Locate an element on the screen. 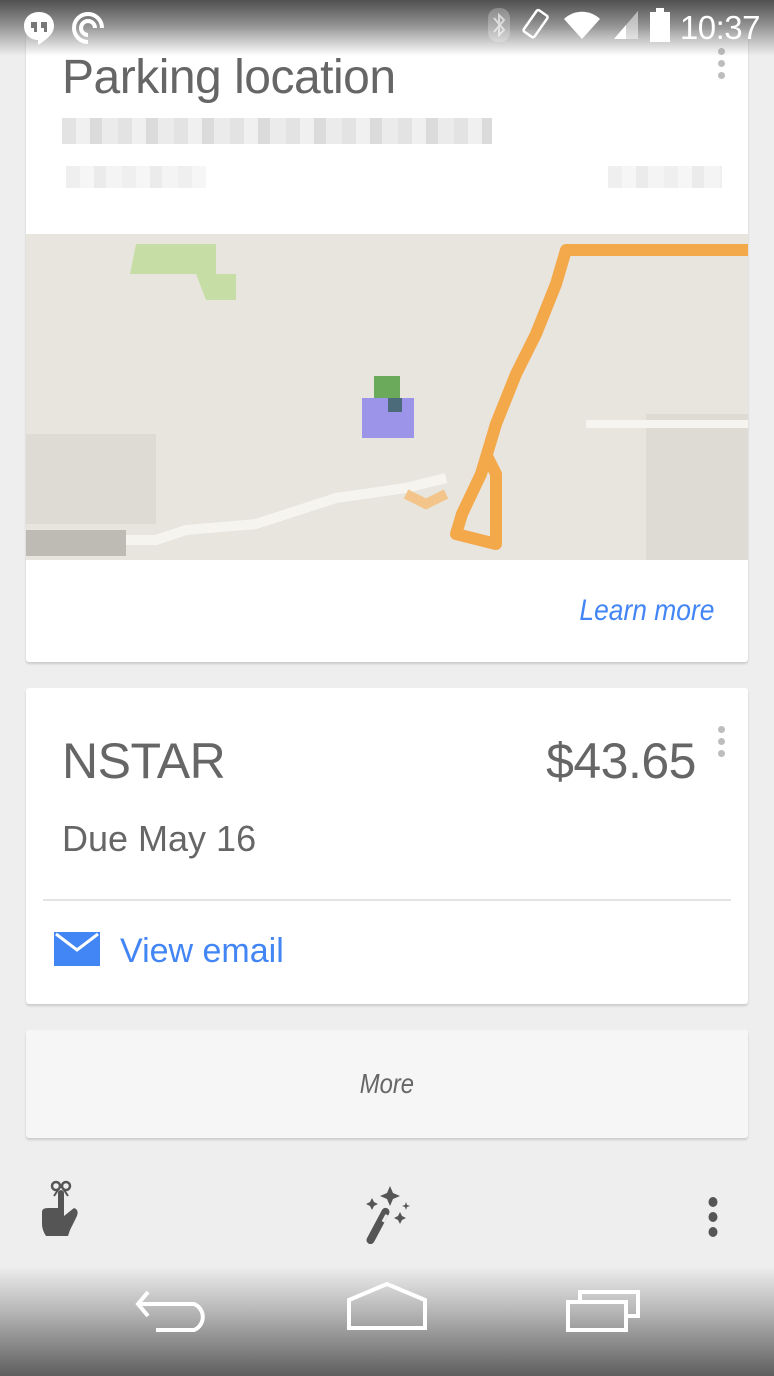  back-button is located at coordinates (172, 1314).